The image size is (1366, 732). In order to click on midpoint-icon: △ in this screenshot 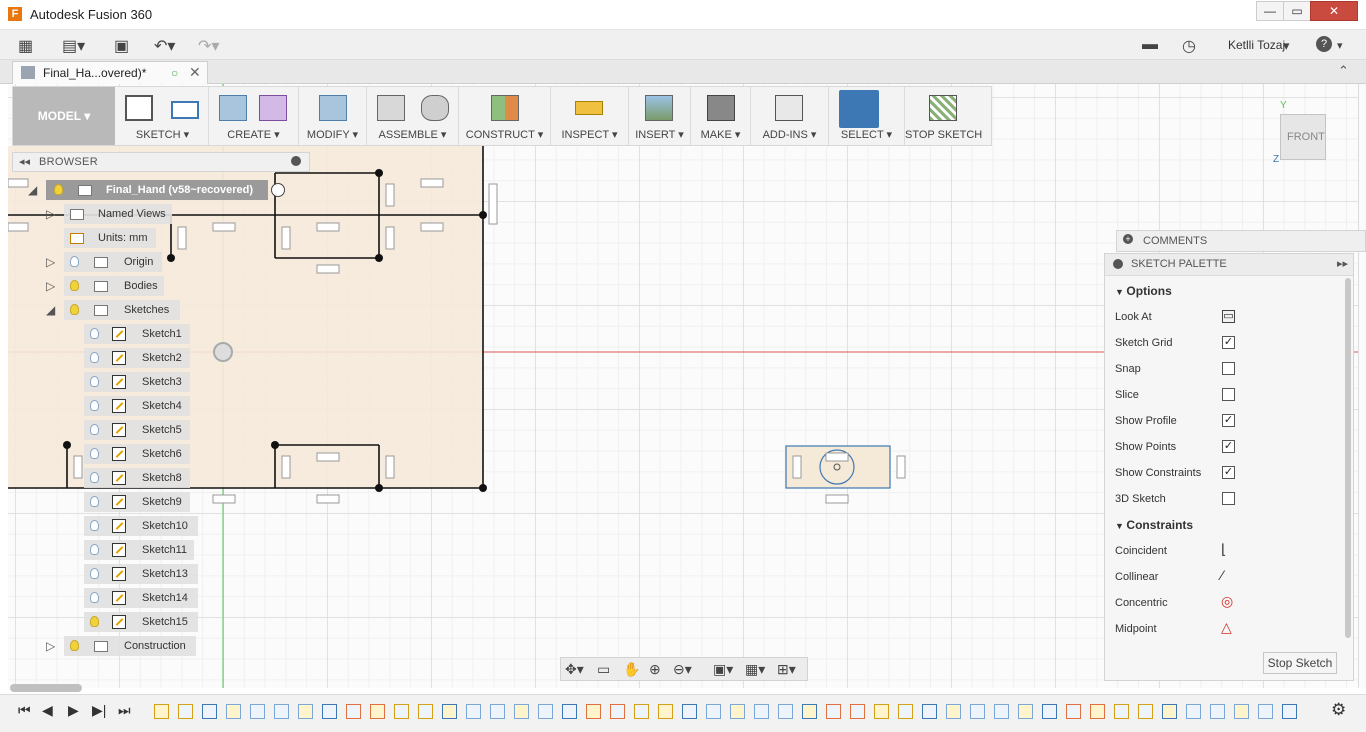, I will do `click(1226, 627)`.